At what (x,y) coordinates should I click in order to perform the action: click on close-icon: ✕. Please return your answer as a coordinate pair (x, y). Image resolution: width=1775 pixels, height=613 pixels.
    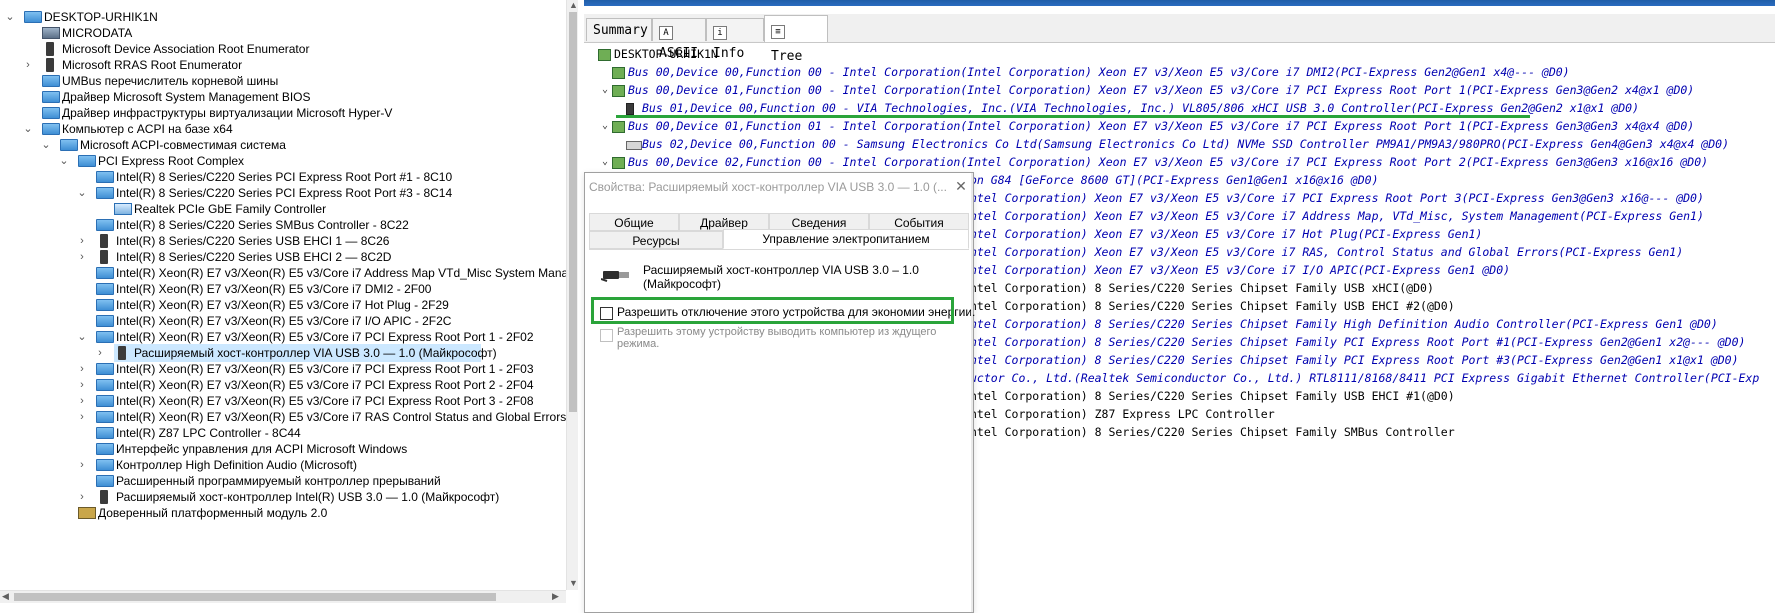
    Looking at the image, I should click on (961, 186).